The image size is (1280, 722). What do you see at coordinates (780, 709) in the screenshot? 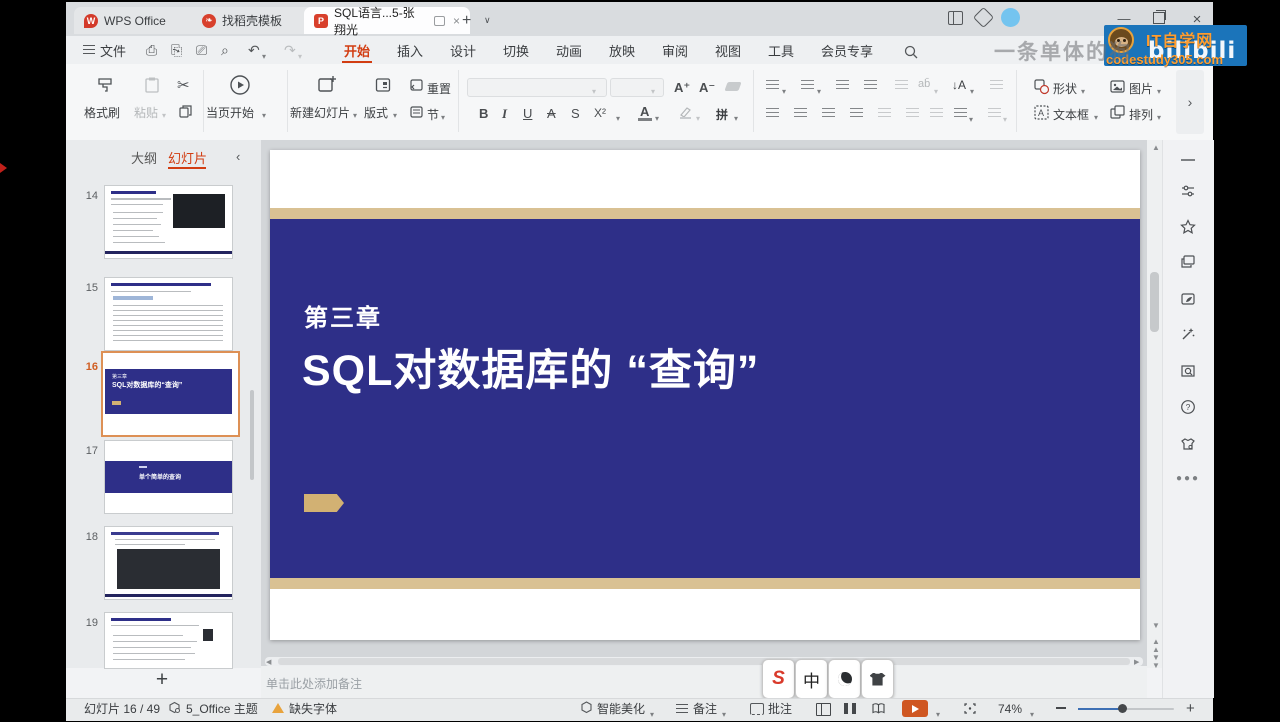
I see `comments-toggle: 批注` at bounding box center [780, 709].